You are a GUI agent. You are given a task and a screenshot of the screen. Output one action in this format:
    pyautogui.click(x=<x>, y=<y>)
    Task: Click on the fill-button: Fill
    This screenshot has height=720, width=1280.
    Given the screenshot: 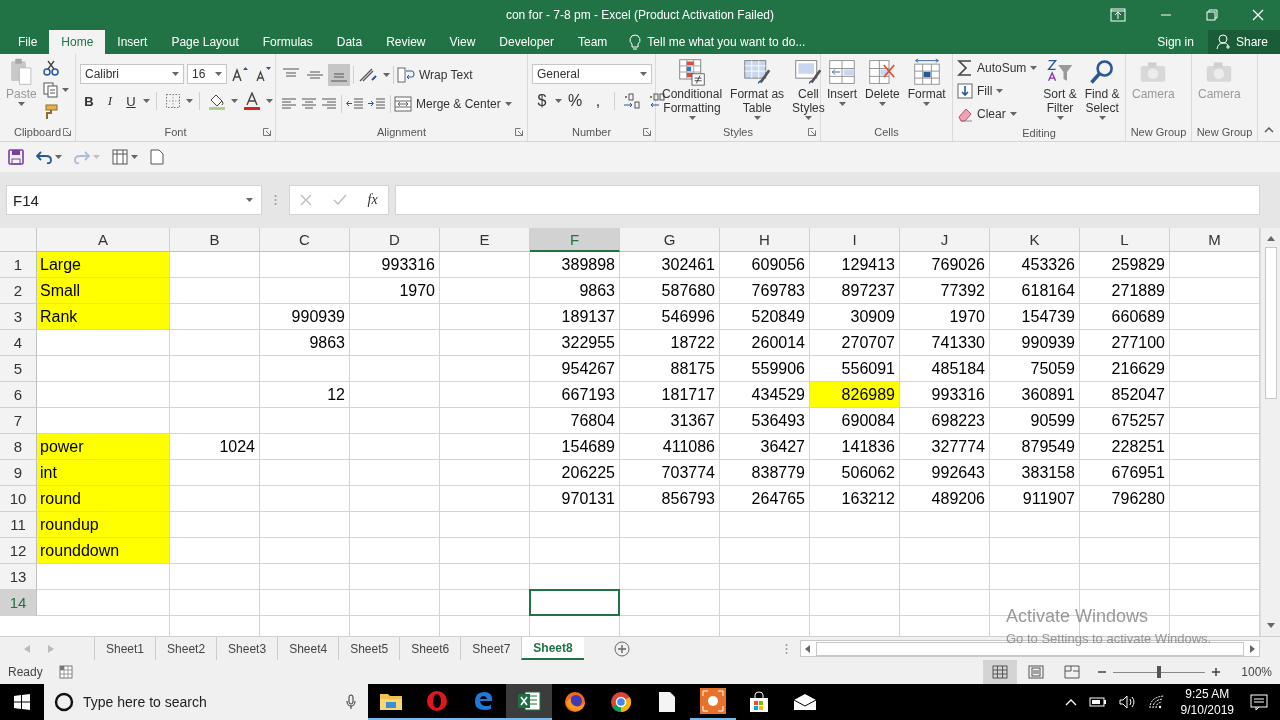 What is the action you would take?
    pyautogui.click(x=997, y=91)
    